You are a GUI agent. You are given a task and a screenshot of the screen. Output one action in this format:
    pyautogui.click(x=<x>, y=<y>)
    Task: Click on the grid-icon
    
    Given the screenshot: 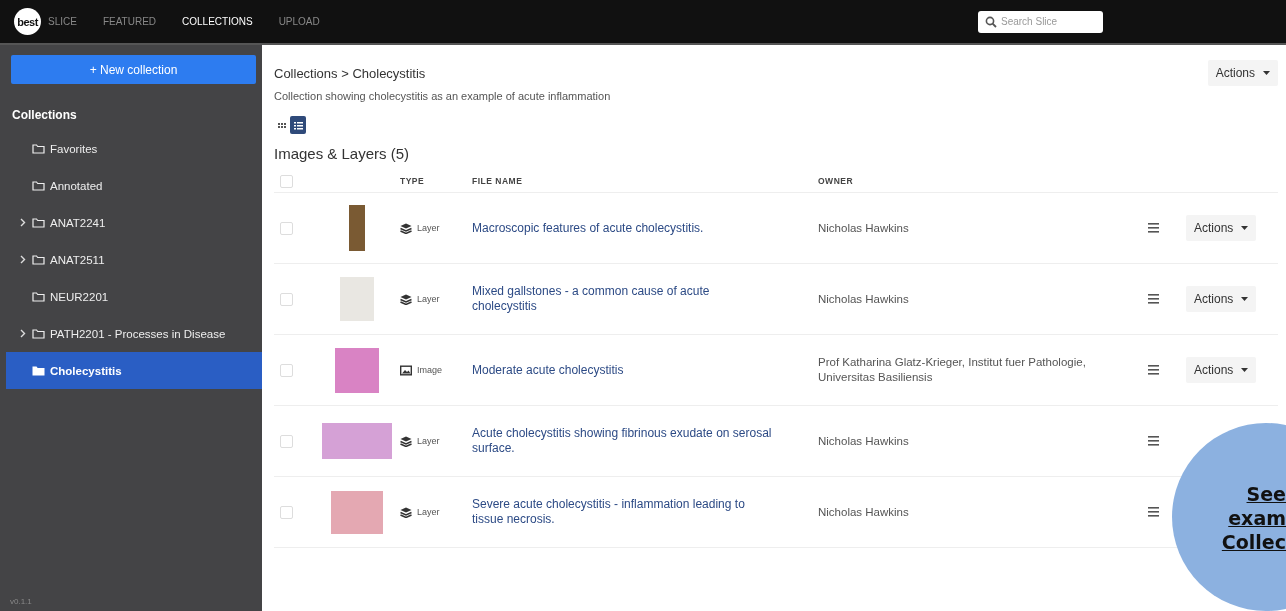 What is the action you would take?
    pyautogui.click(x=282, y=125)
    